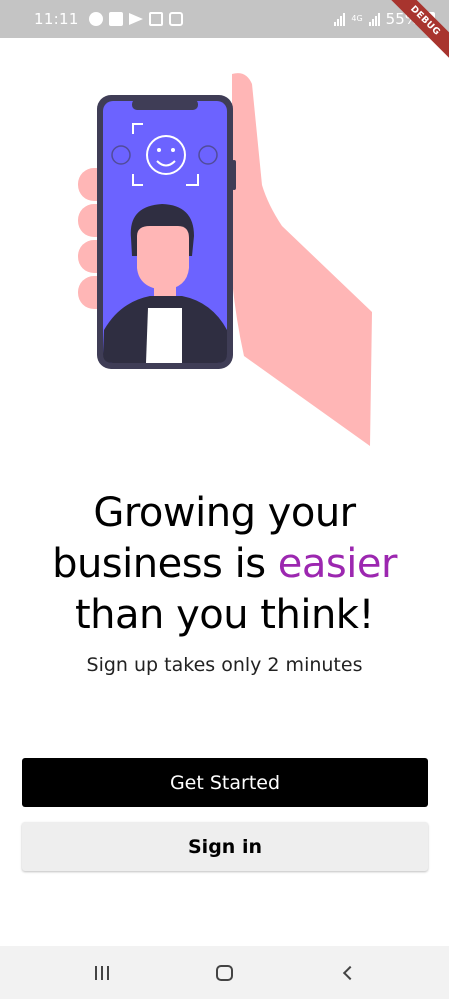  Describe the element at coordinates (95, 19) in the screenshot. I see `sync-icon` at that location.